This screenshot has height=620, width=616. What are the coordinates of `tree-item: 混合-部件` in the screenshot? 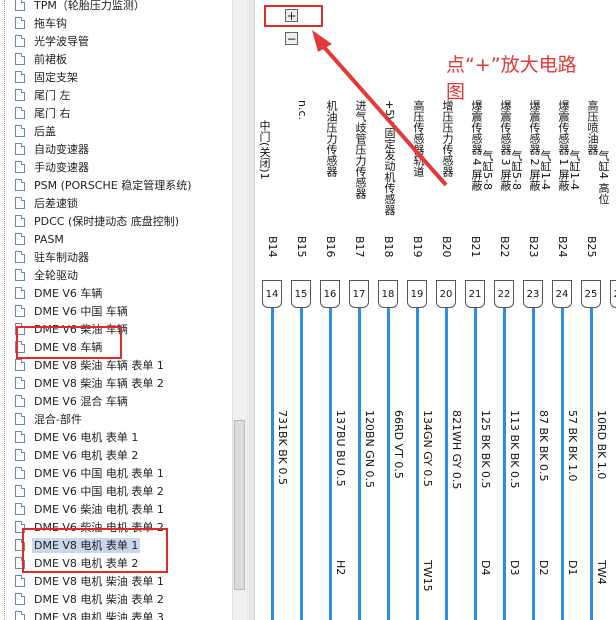 It's located at (116, 420).